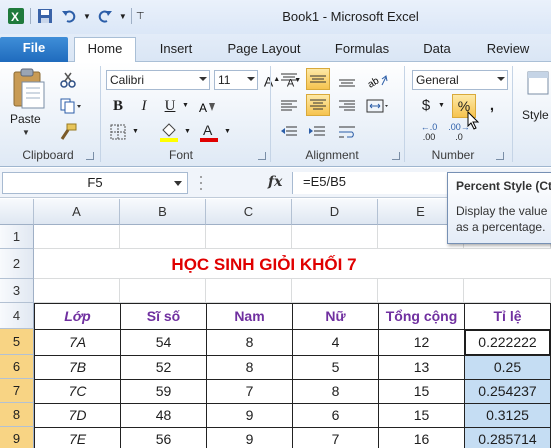 Image resolution: width=551 pixels, height=448 pixels. Describe the element at coordinates (209, 132) in the screenshot. I see `font-color-icon: A` at that location.